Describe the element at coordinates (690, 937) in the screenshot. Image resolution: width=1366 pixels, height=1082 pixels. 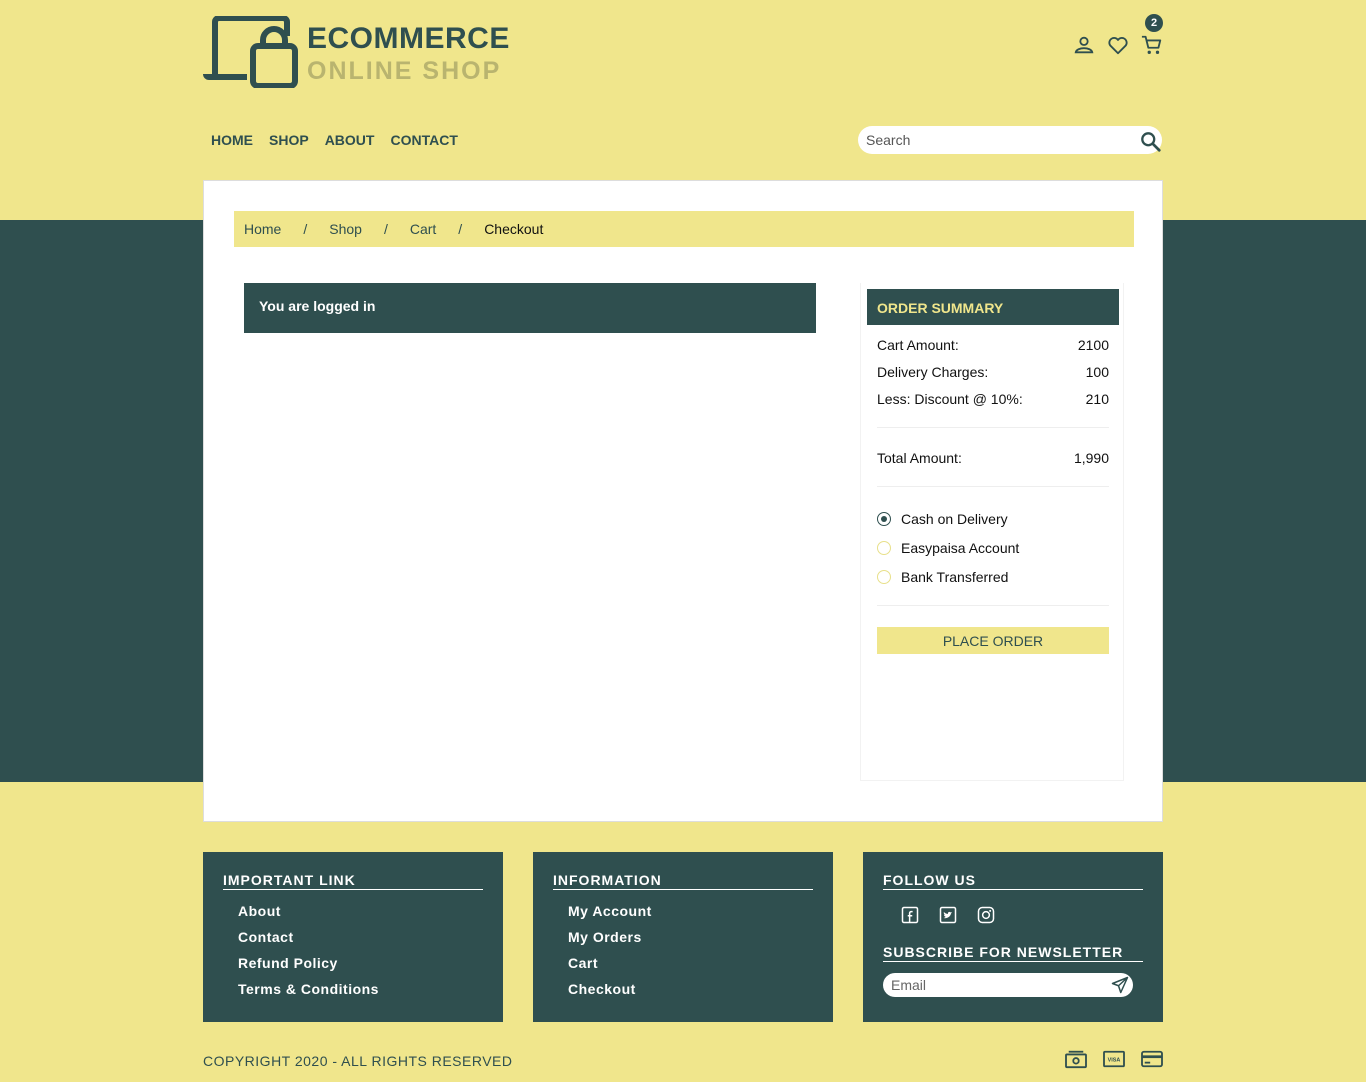
I see `footer-link-my-orders: My Orders` at that location.